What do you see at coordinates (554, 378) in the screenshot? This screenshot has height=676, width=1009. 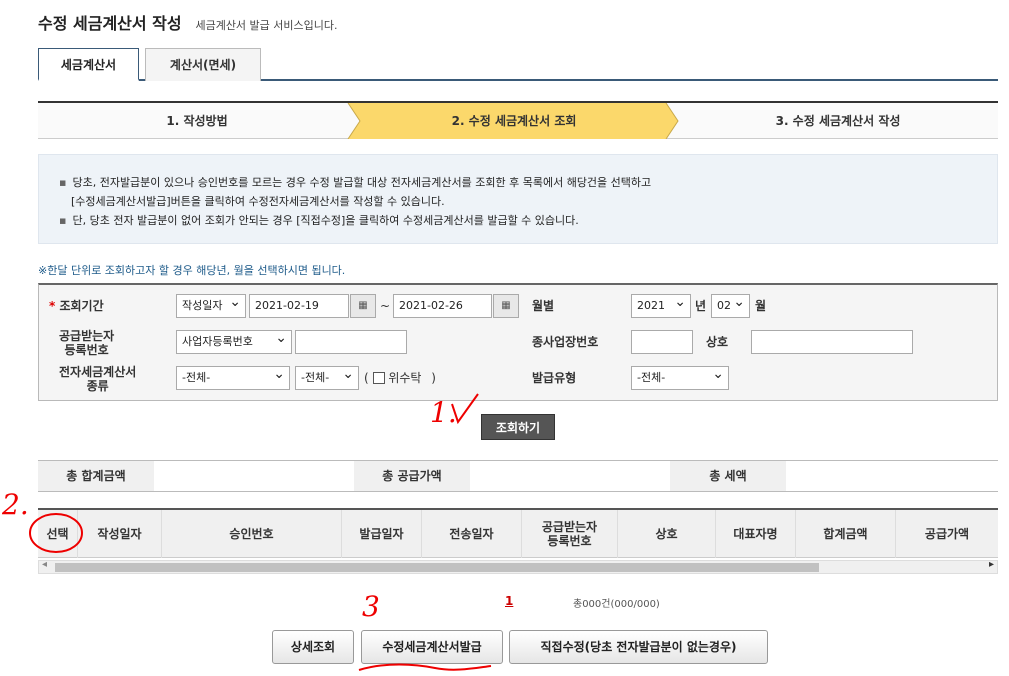 I see `issue-type-label: 발급유형` at bounding box center [554, 378].